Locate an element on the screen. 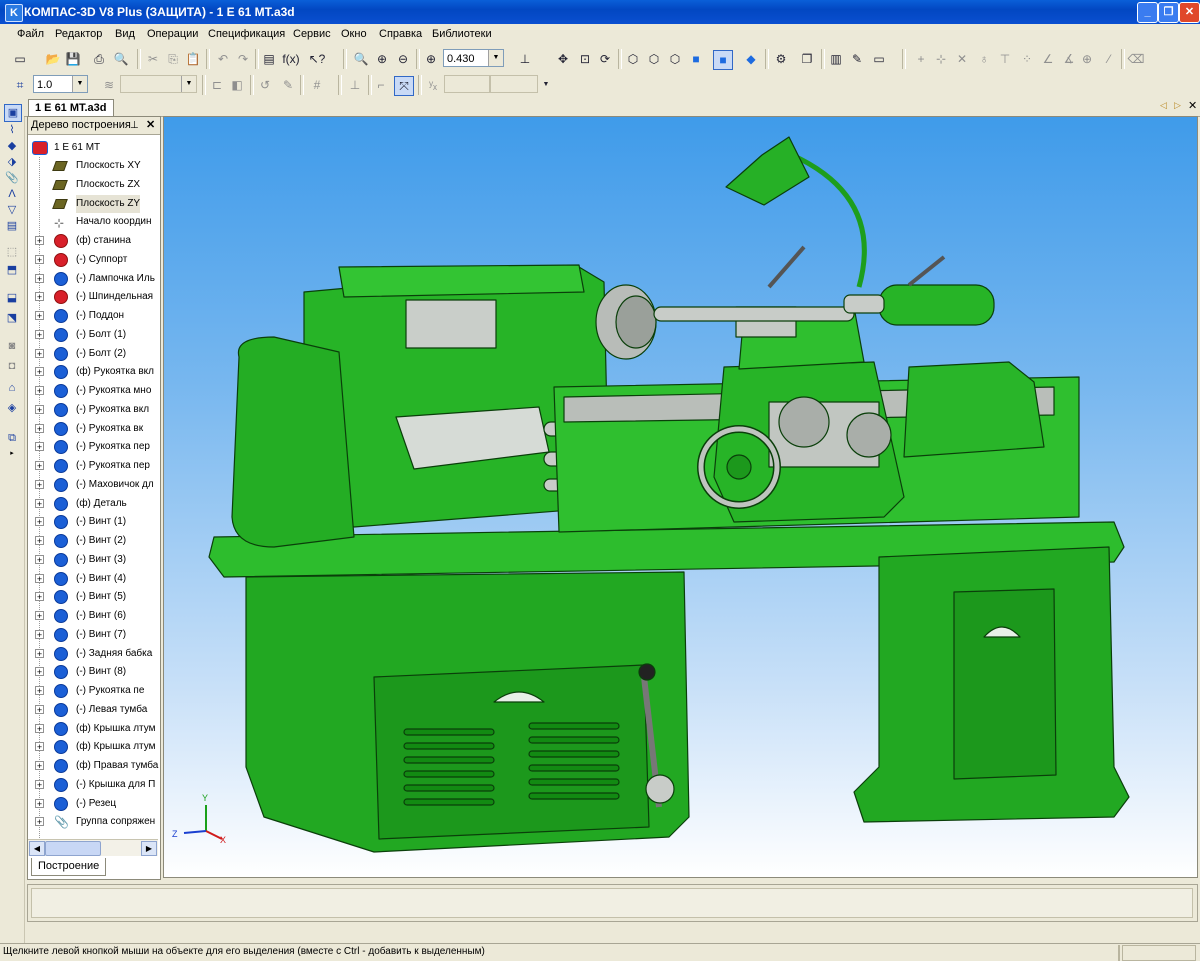  tab-next-icon: ▷ is located at coordinates (1177, 105).